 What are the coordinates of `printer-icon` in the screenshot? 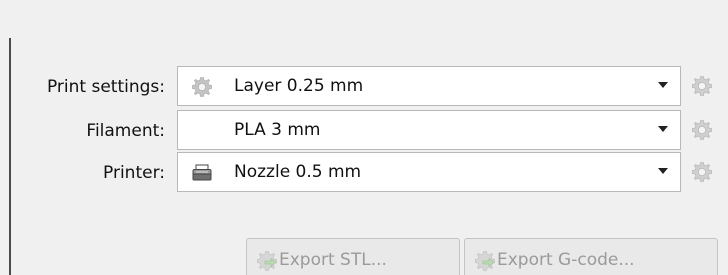 It's located at (202, 172).